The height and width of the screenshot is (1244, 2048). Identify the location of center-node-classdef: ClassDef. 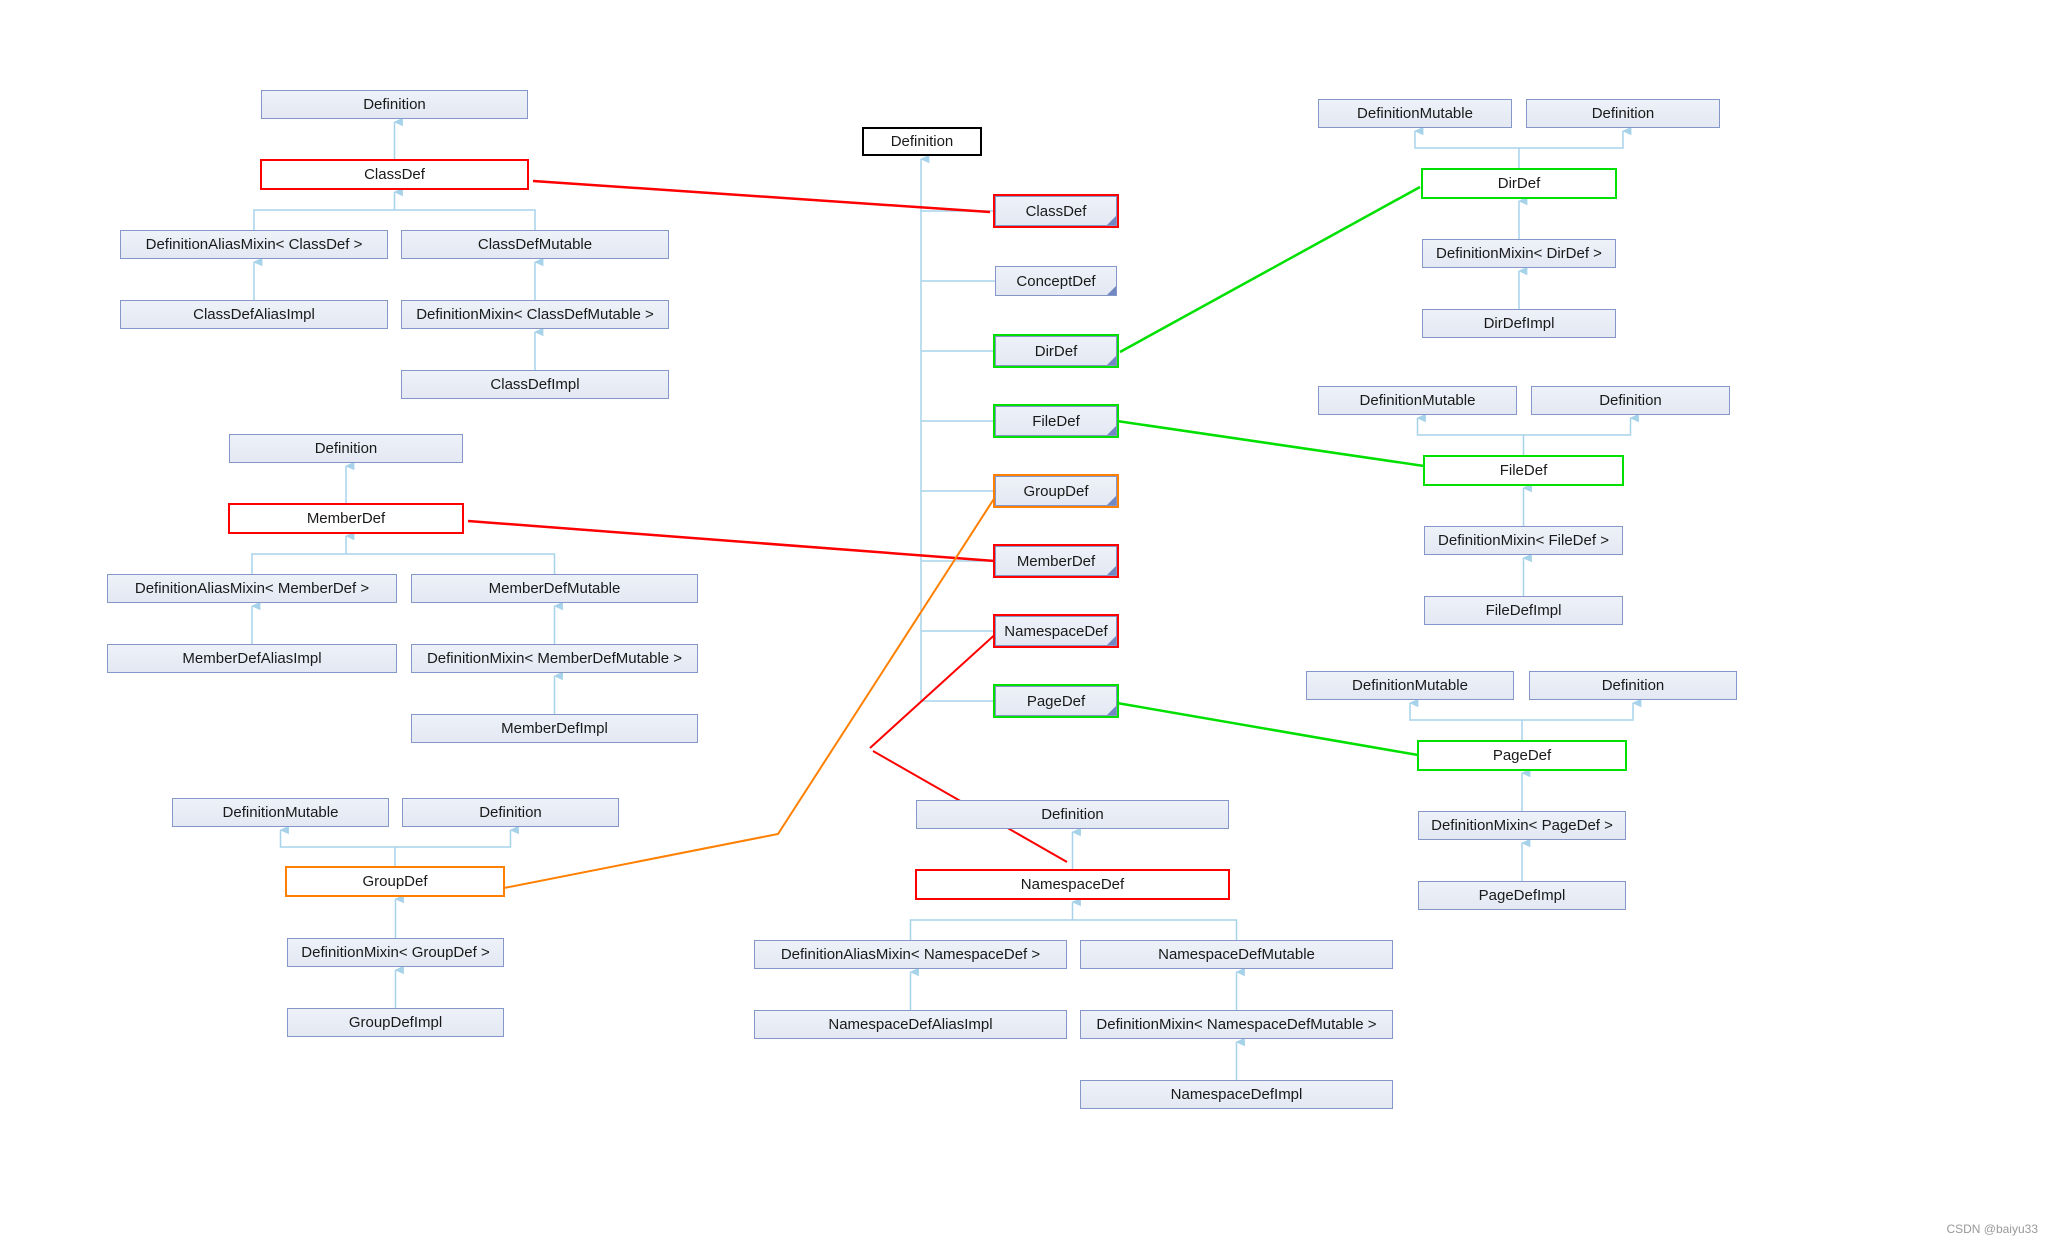
(1056, 211).